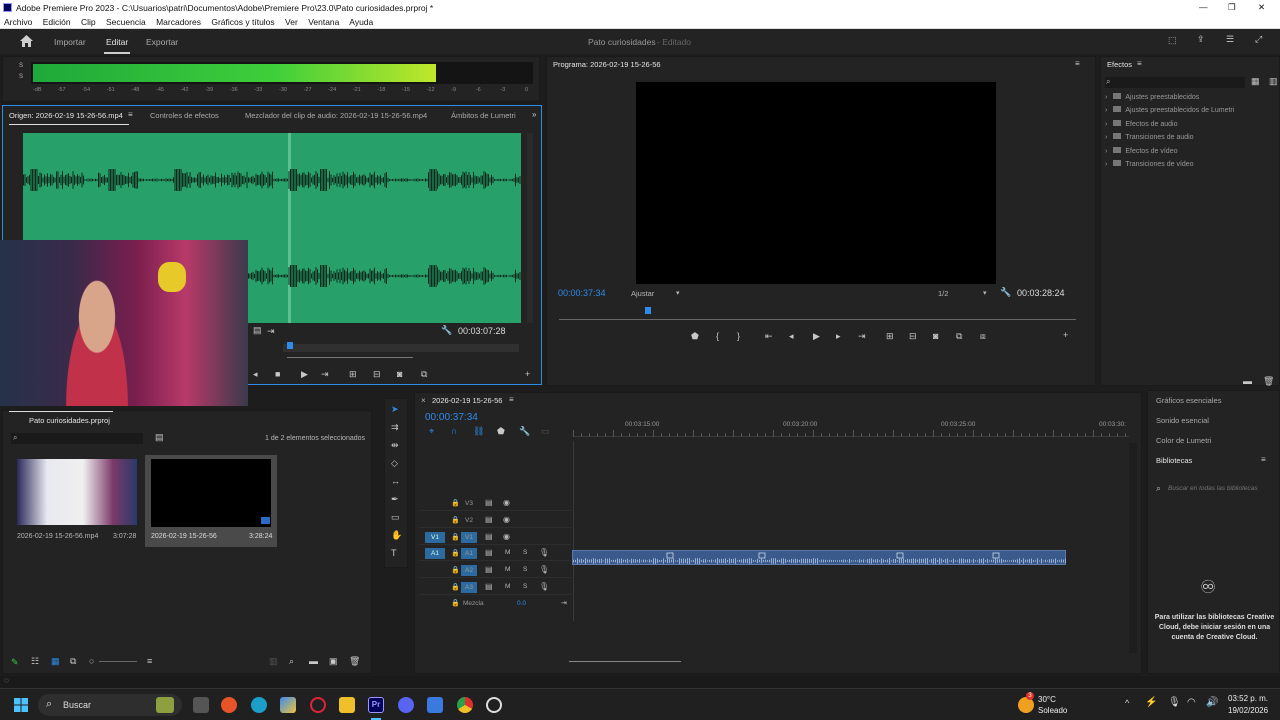  What do you see at coordinates (1247, 381) in the screenshot?
I see `new-bin-icon: ▬` at bounding box center [1247, 381].